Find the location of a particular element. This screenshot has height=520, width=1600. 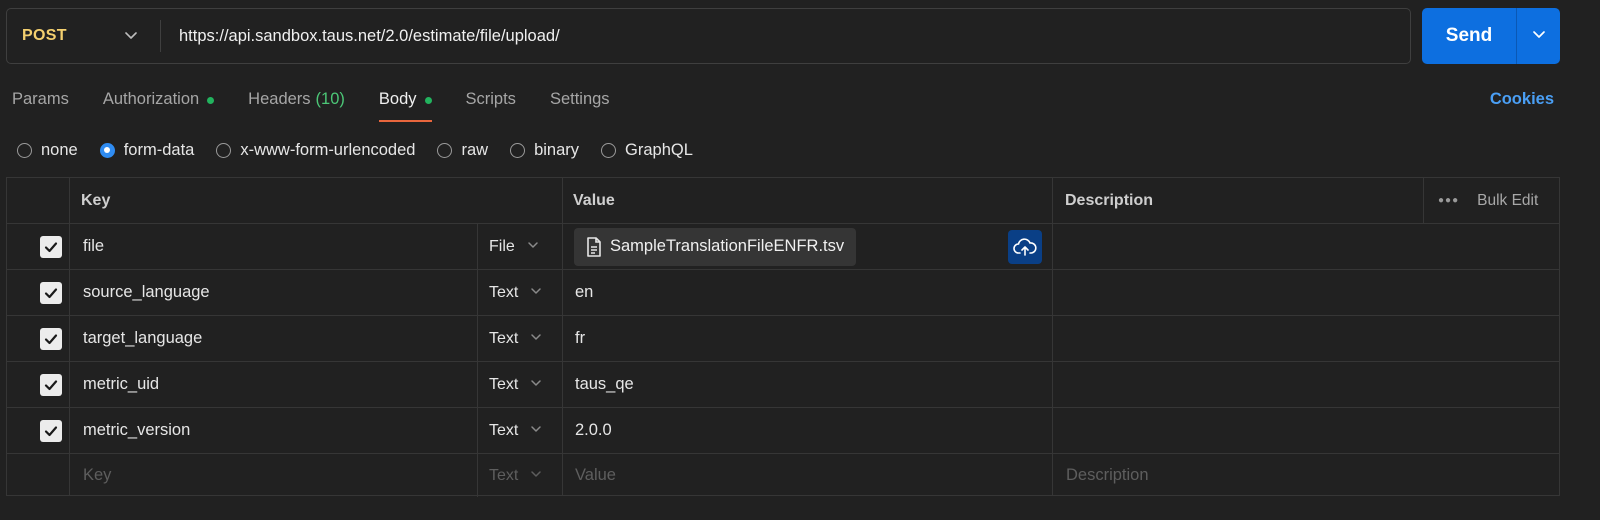

send-options-button is located at coordinates (1538, 36).